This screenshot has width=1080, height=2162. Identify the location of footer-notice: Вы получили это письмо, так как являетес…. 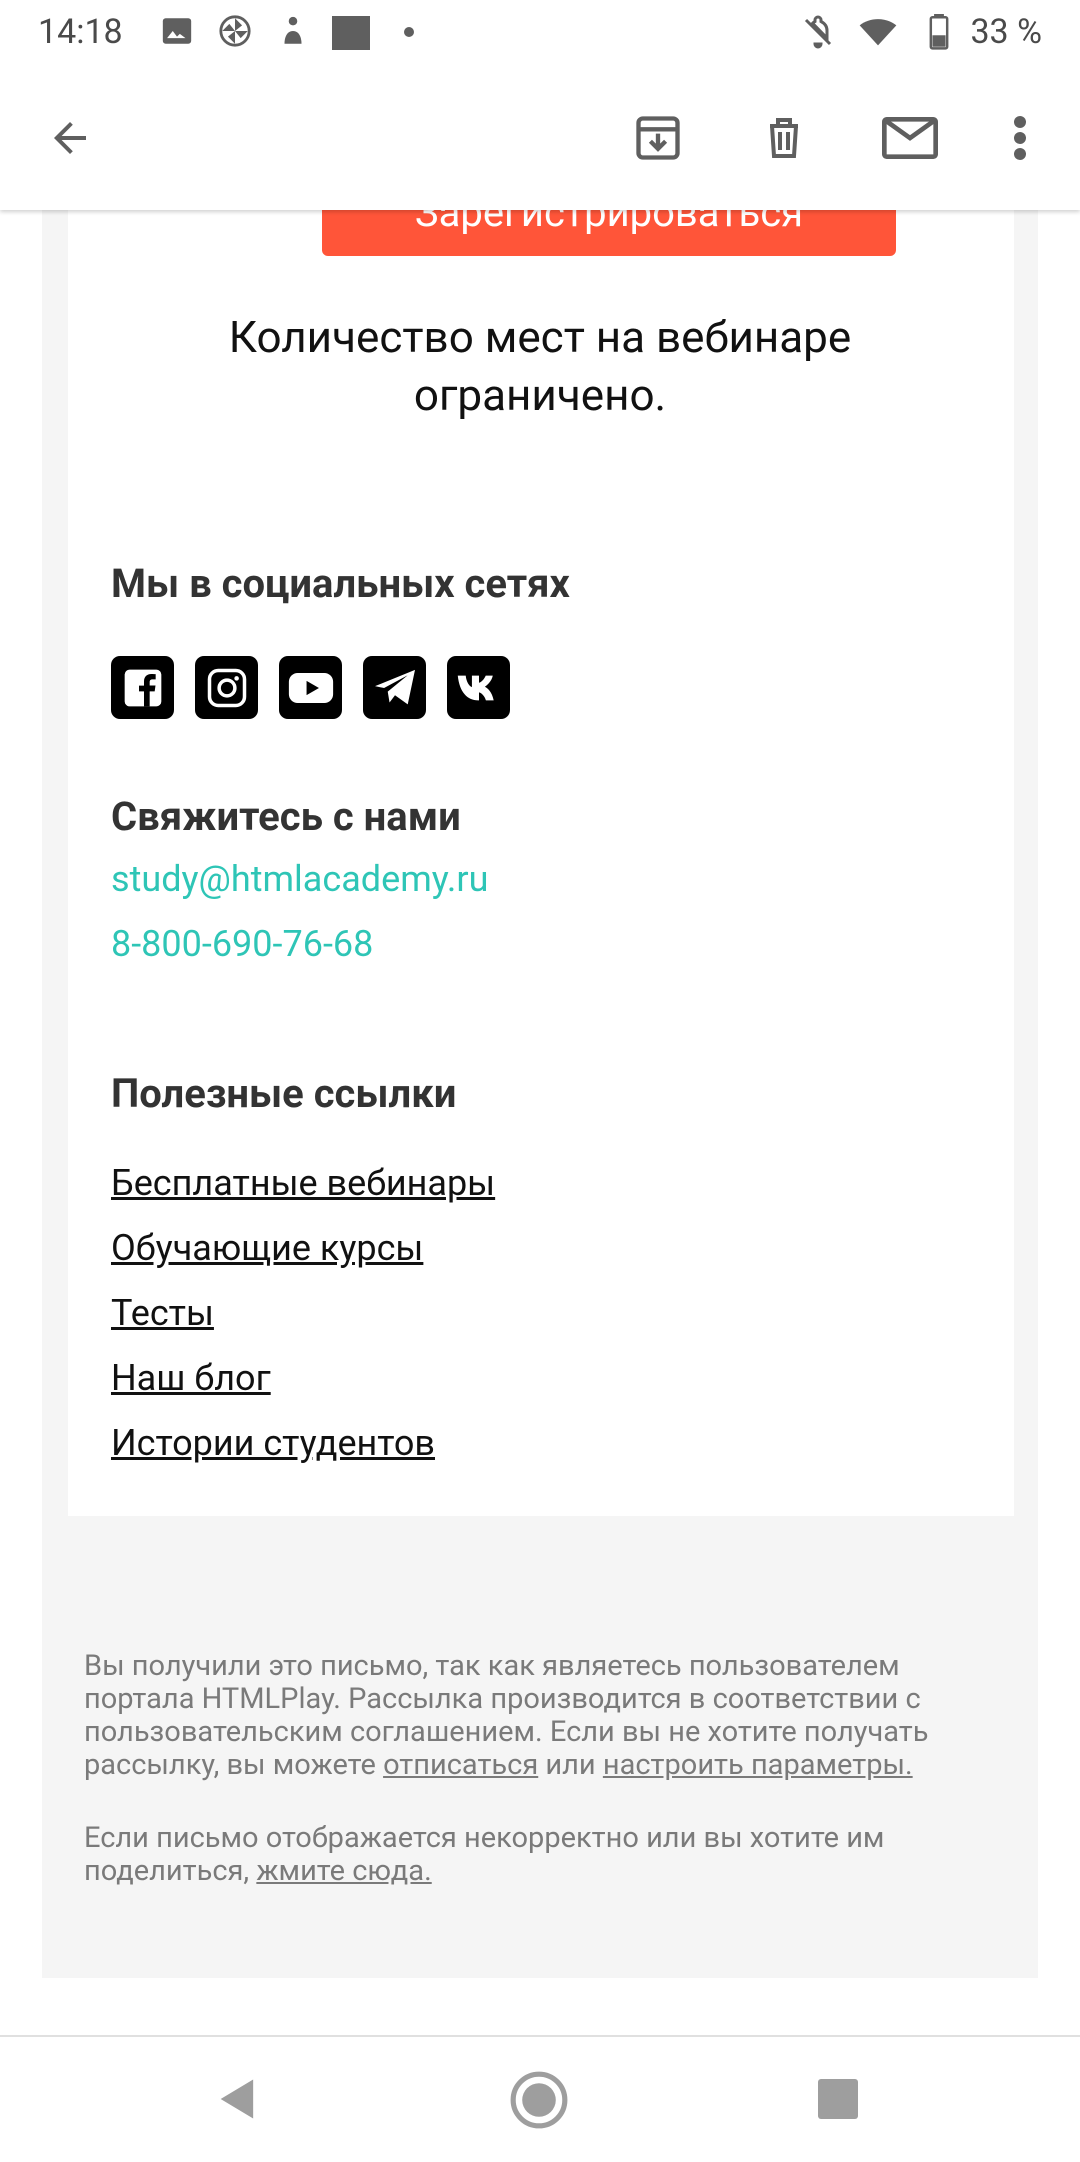
(544, 1716).